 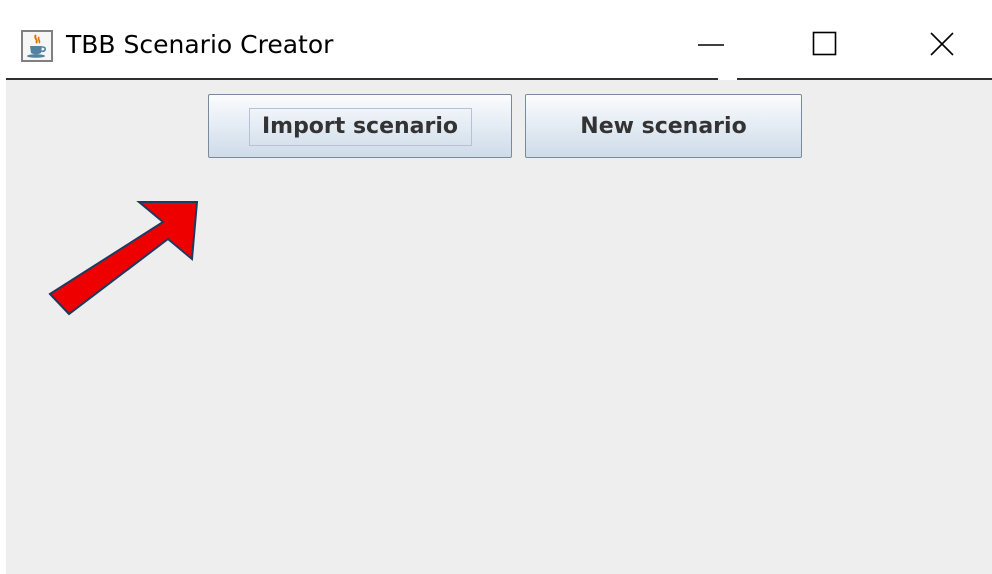 I want to click on minimize-button, so click(x=705, y=40).